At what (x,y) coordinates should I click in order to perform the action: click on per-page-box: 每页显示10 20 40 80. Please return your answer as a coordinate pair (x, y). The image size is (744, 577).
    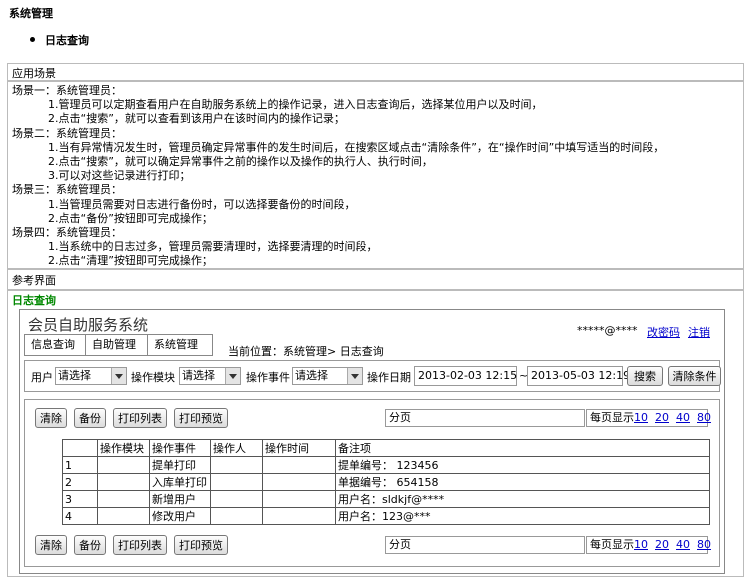
    Looking at the image, I should click on (648, 418).